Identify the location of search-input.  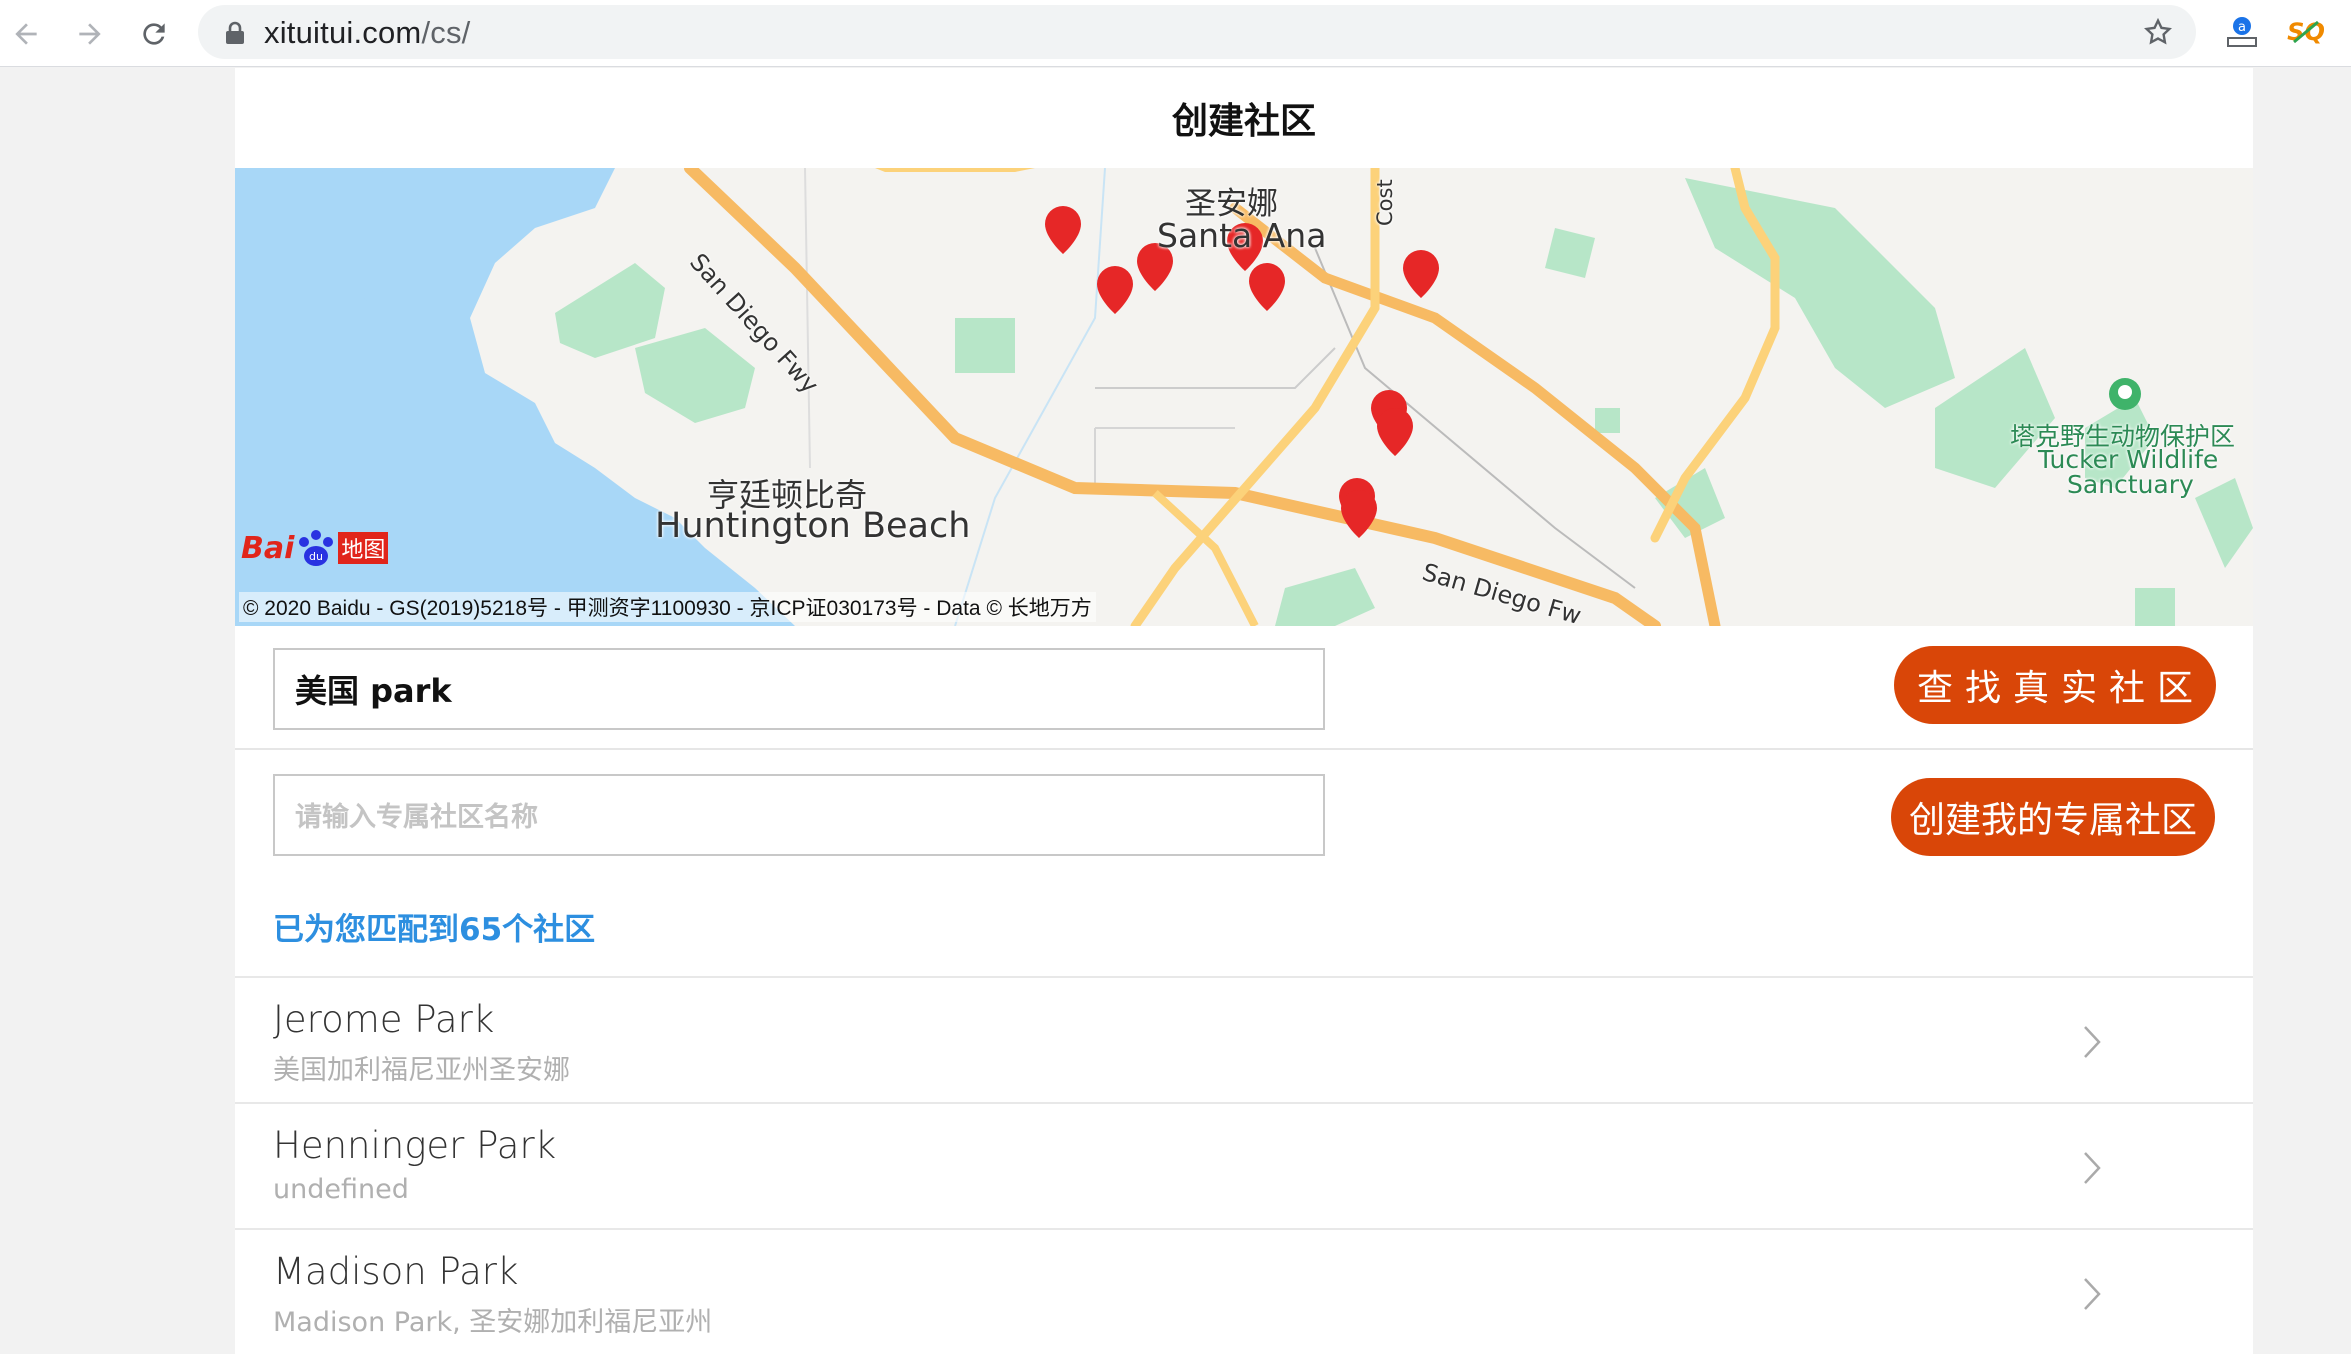
(799, 689).